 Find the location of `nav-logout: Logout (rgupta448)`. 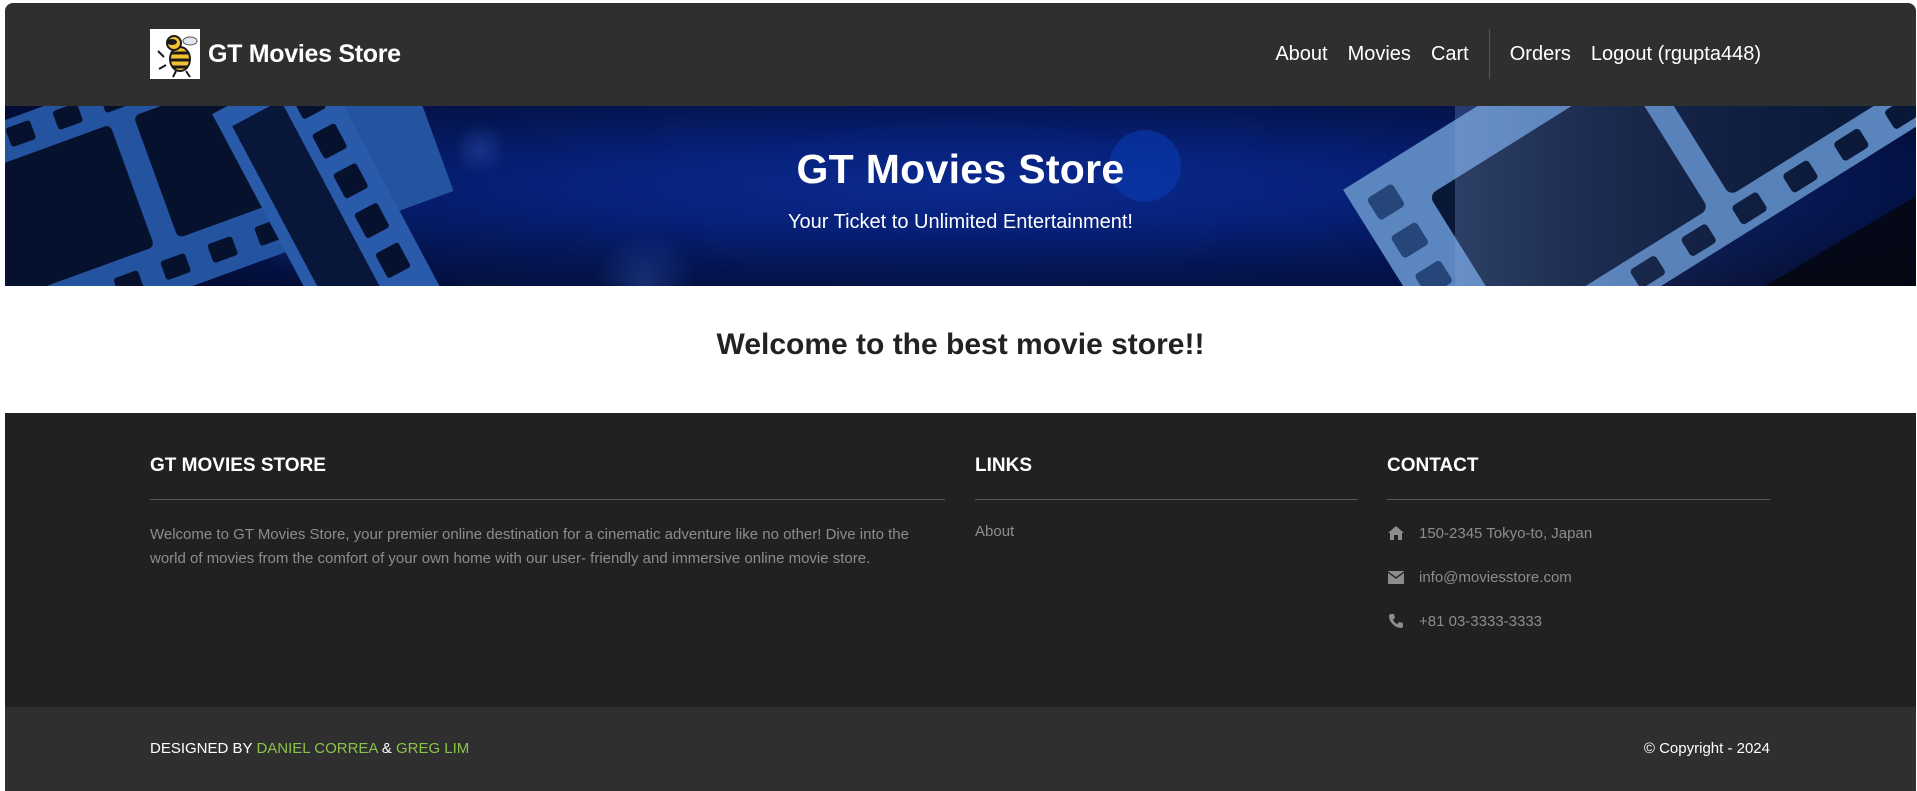

nav-logout: Logout (rgupta448) is located at coordinates (1676, 54).